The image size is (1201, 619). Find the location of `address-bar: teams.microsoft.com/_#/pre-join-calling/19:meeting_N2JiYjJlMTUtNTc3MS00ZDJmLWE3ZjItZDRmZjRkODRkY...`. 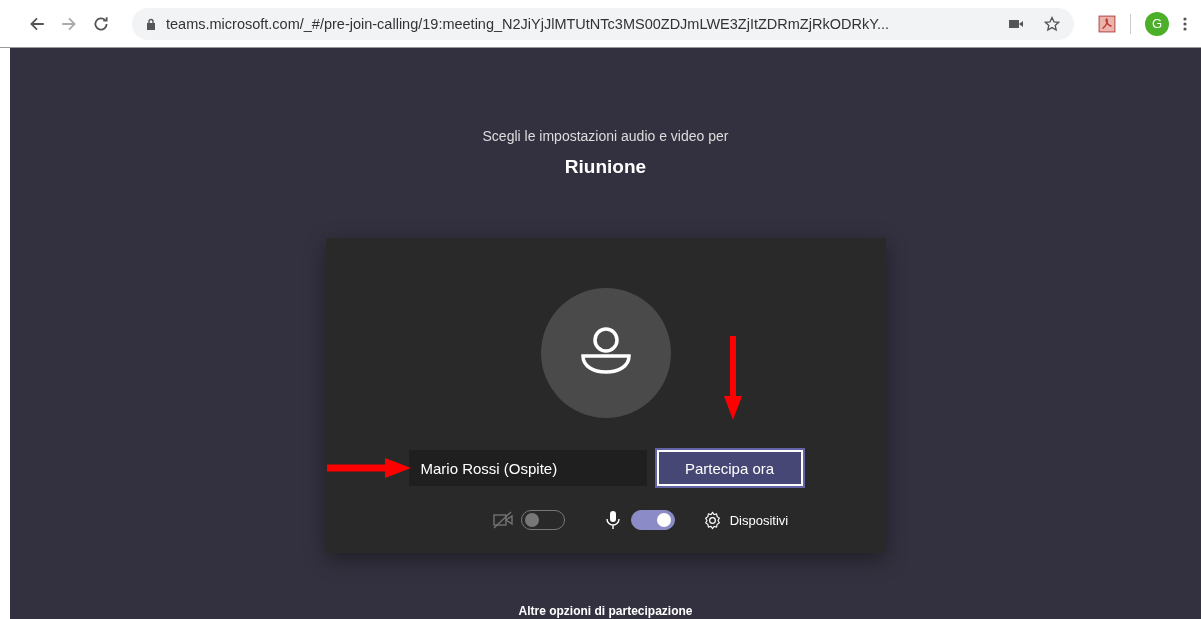

address-bar: teams.microsoft.com/_#/pre-join-calling/19:meeting_N2JiYjJlMTUtNTc3MS00ZDJmLWE3ZjItZDRmZjRkODRkY... is located at coordinates (603, 23).